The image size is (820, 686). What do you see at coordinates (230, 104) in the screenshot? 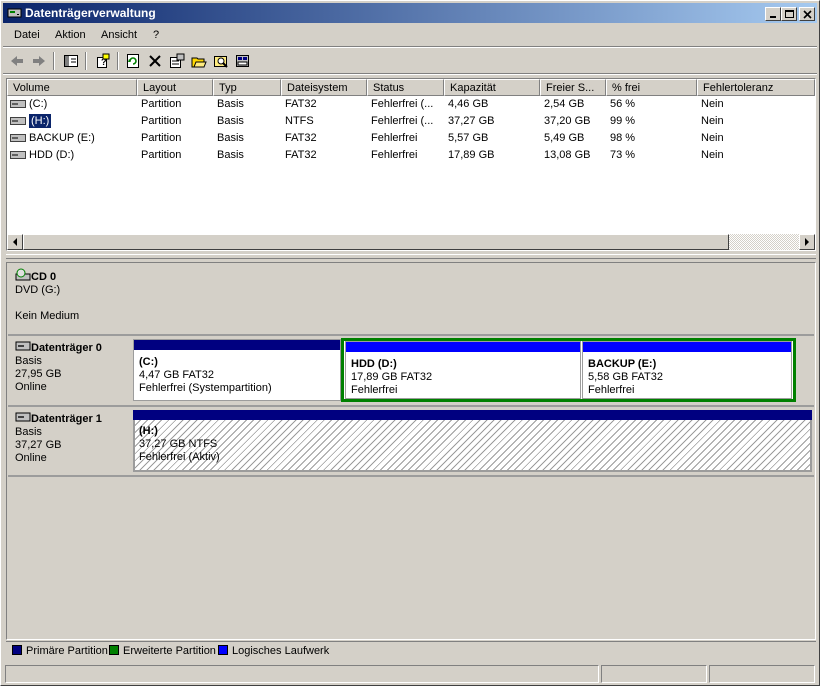
I see `cell-typ: Basis` at bounding box center [230, 104].